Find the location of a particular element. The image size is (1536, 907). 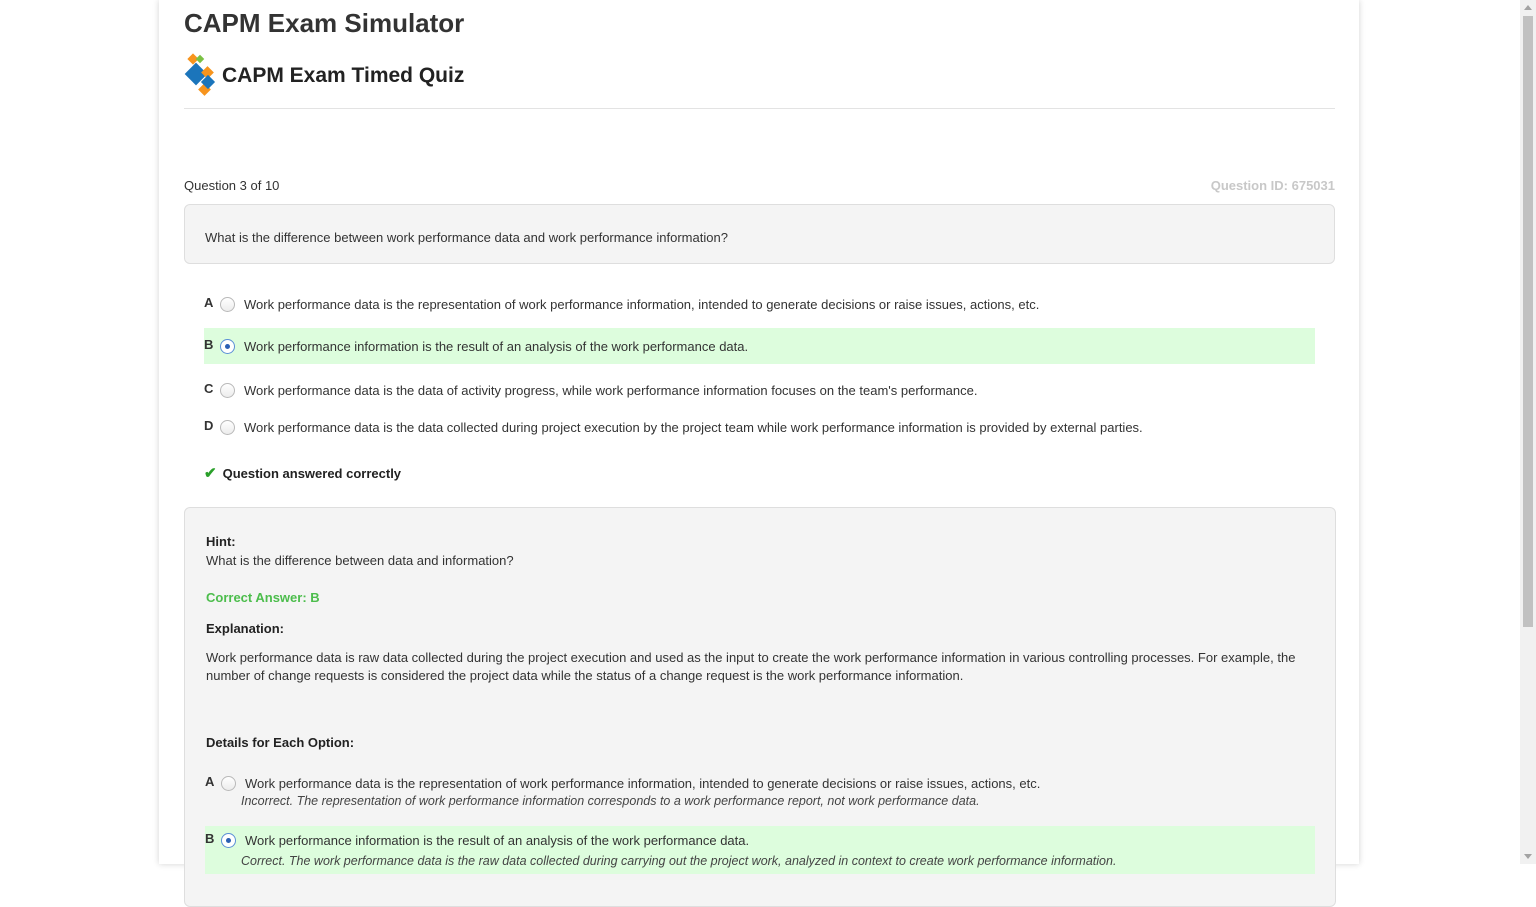

radio-detail-b is located at coordinates (228, 840).